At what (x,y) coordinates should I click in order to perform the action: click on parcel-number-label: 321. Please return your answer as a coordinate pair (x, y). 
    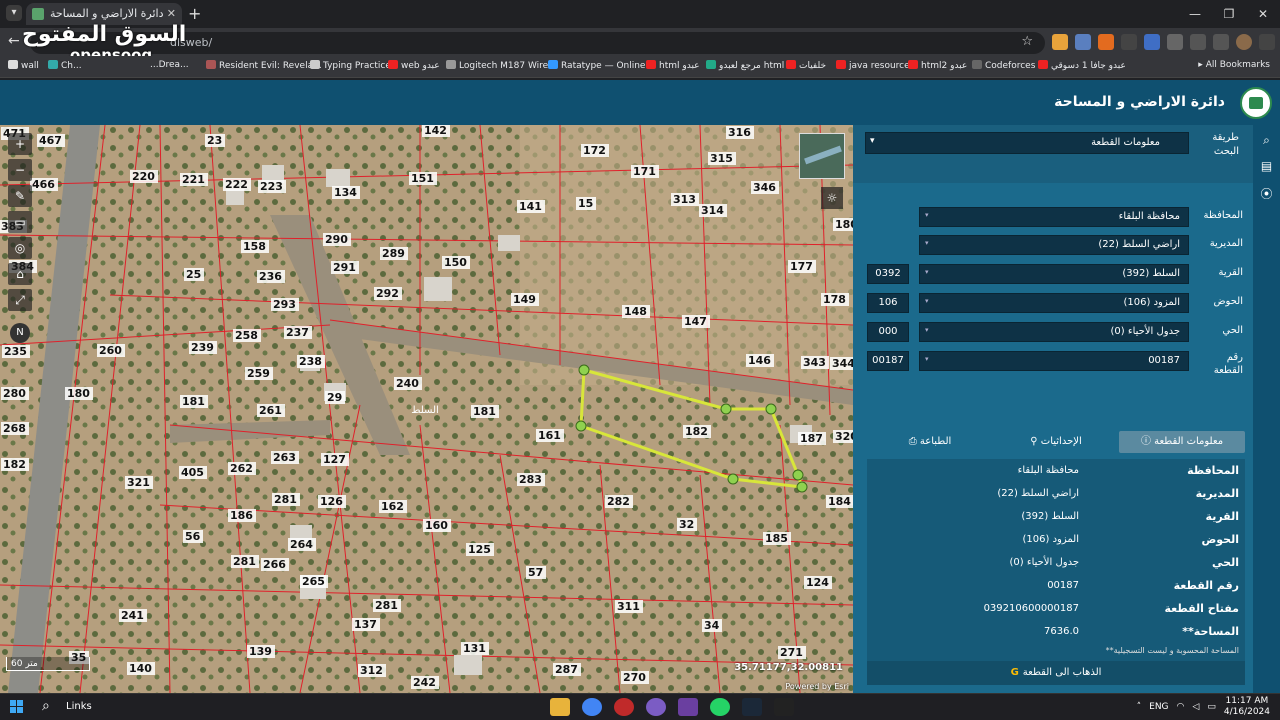
    Looking at the image, I should click on (138, 482).